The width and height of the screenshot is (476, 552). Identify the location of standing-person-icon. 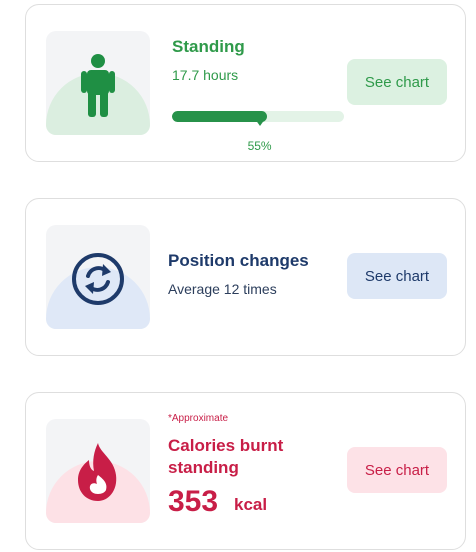
(98, 85).